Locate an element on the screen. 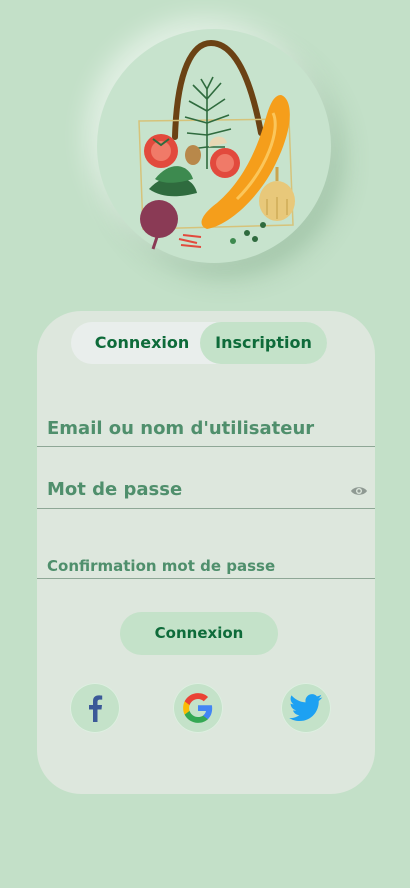 This screenshot has height=888, width=410. twitter-button is located at coordinates (306, 708).